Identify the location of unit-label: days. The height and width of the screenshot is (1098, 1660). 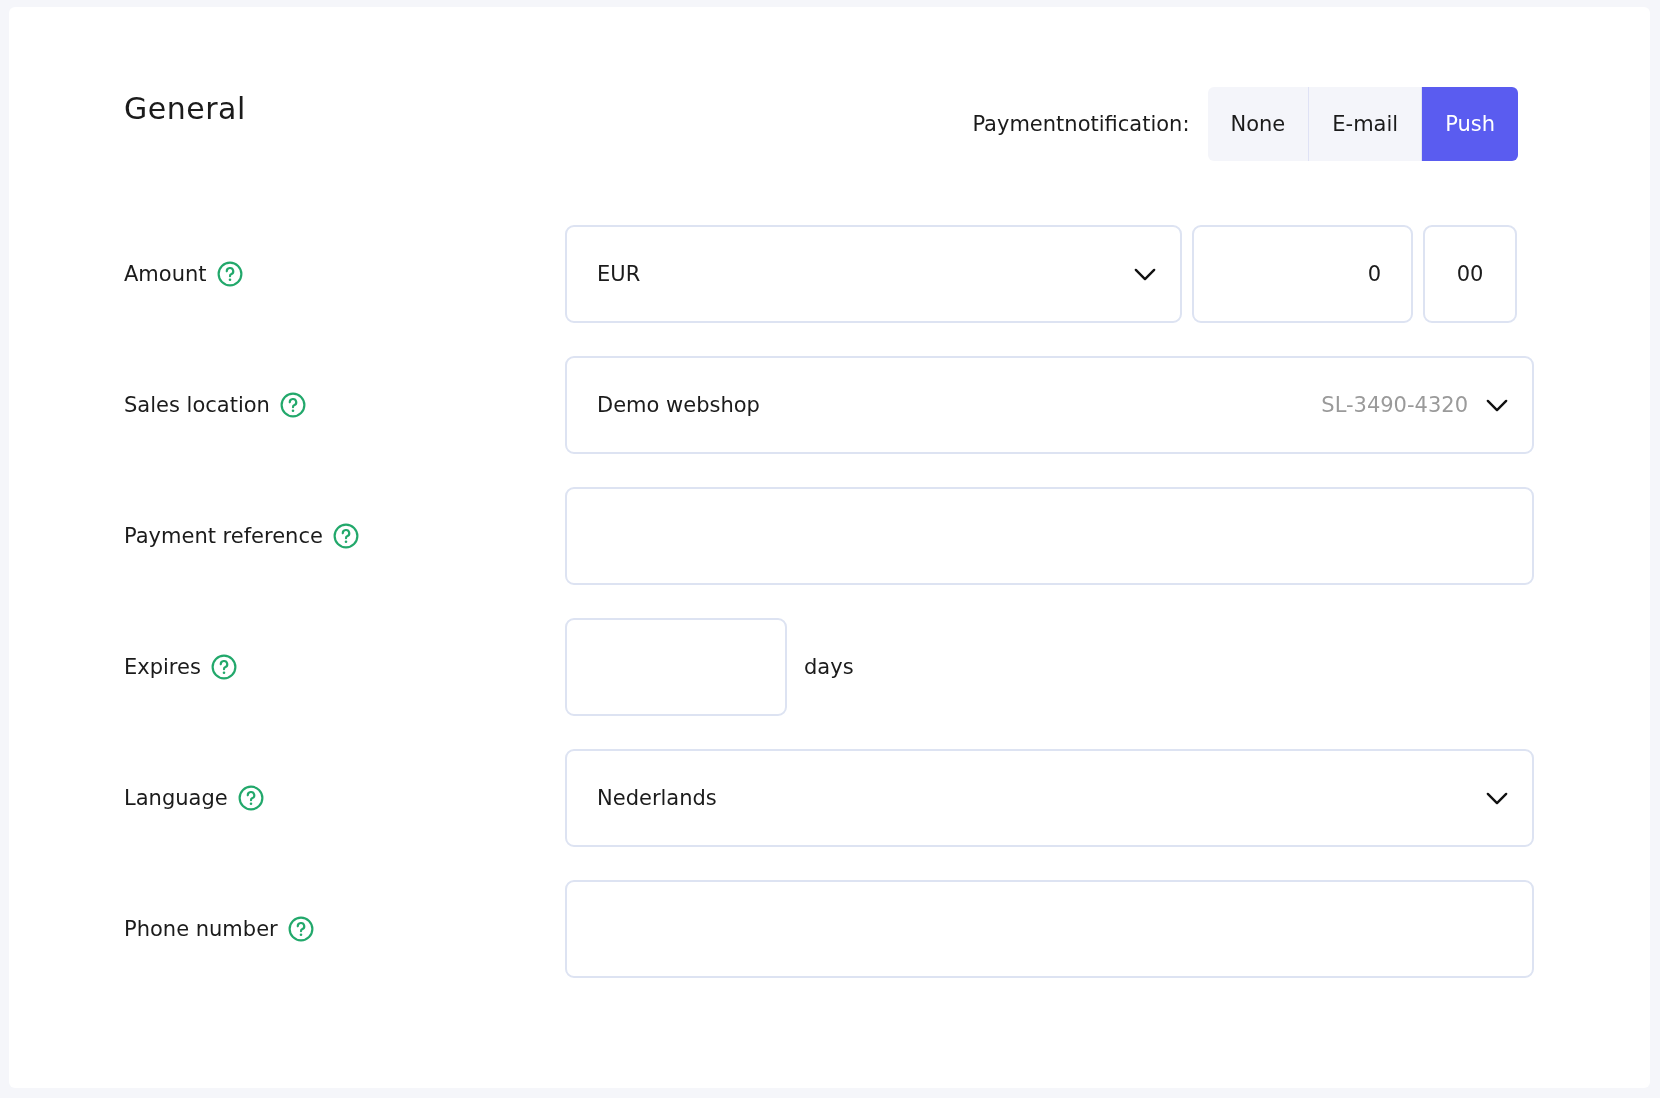
(829, 667).